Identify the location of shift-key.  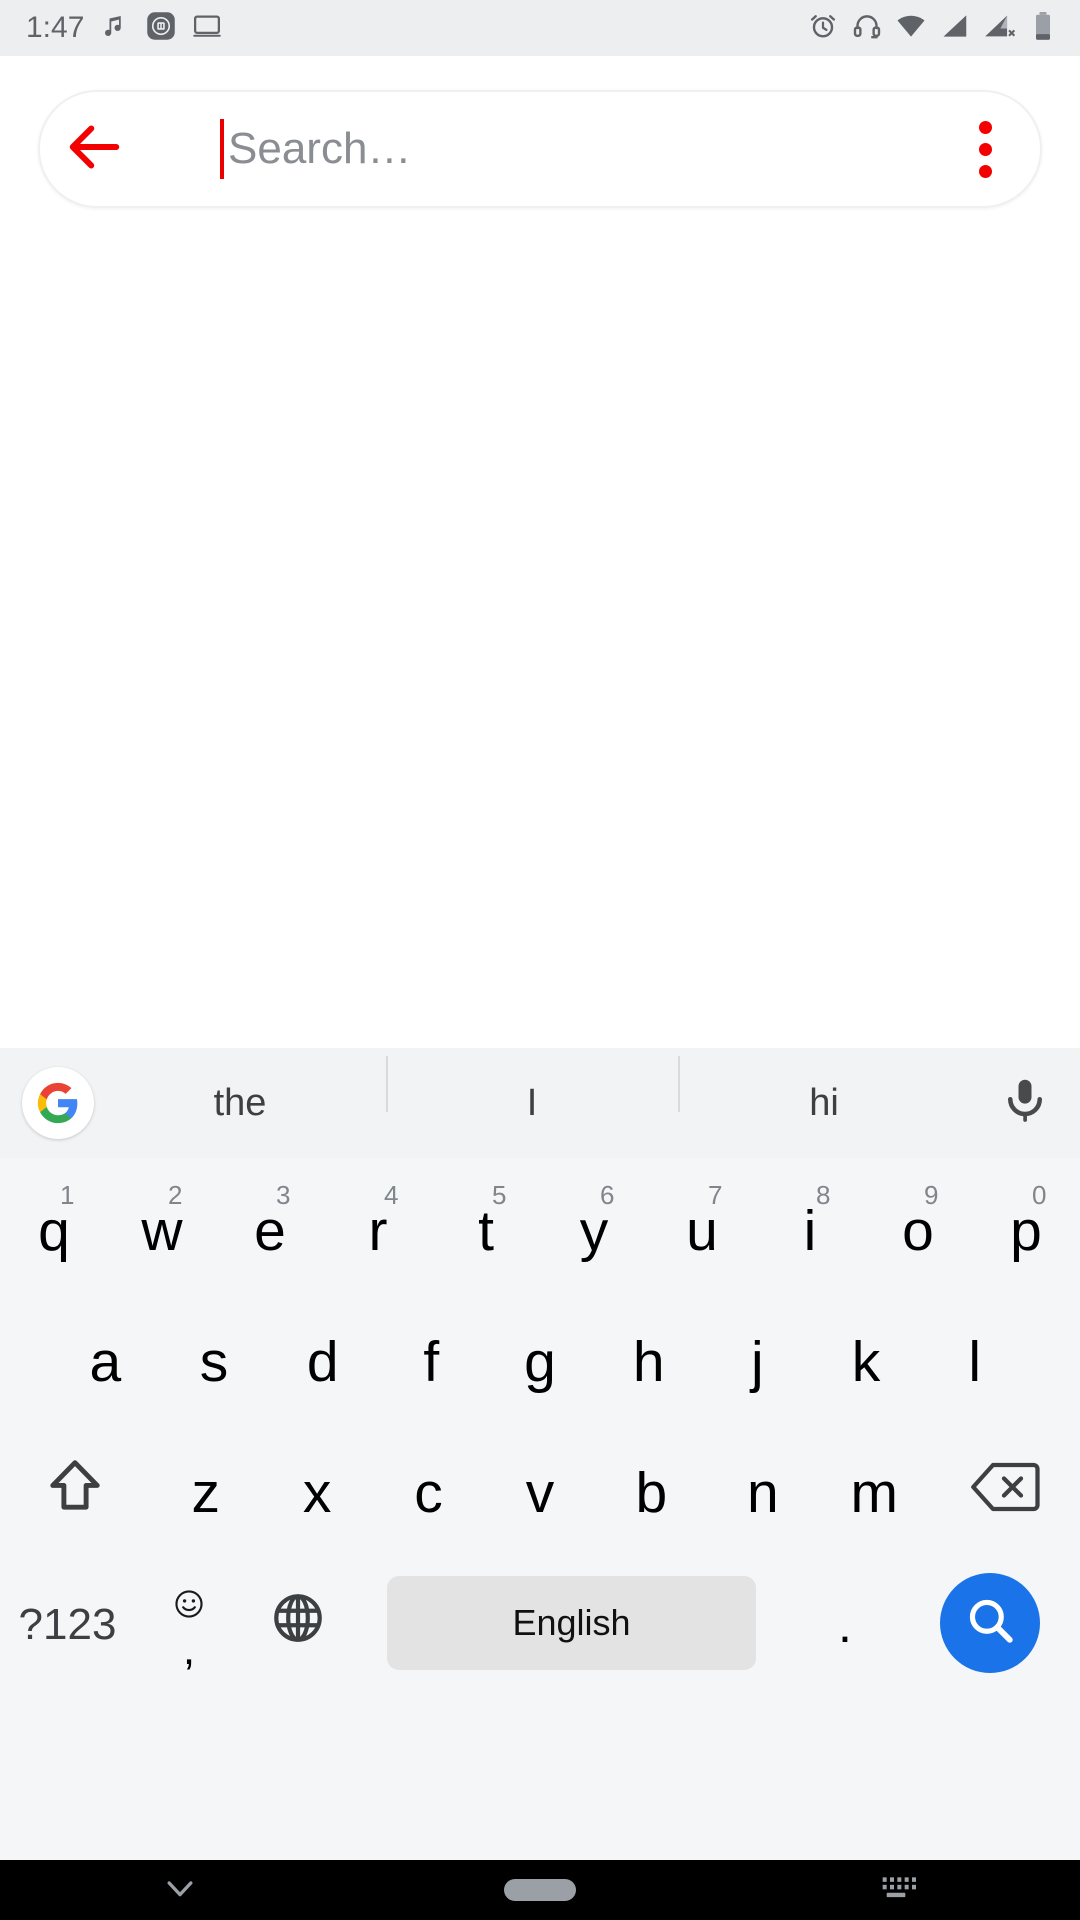
(75, 1491).